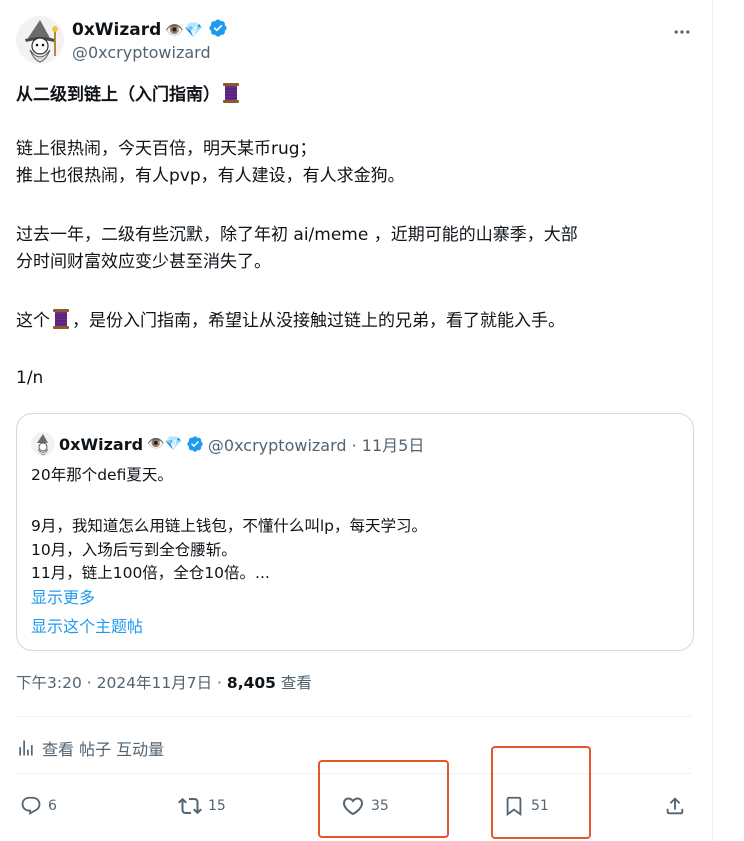 The image size is (744, 841). I want to click on tweet-line: 过去一年，二级有些沉默，除了年初 ai/meme ，近期可能的山寨季，大部, so click(297, 235).